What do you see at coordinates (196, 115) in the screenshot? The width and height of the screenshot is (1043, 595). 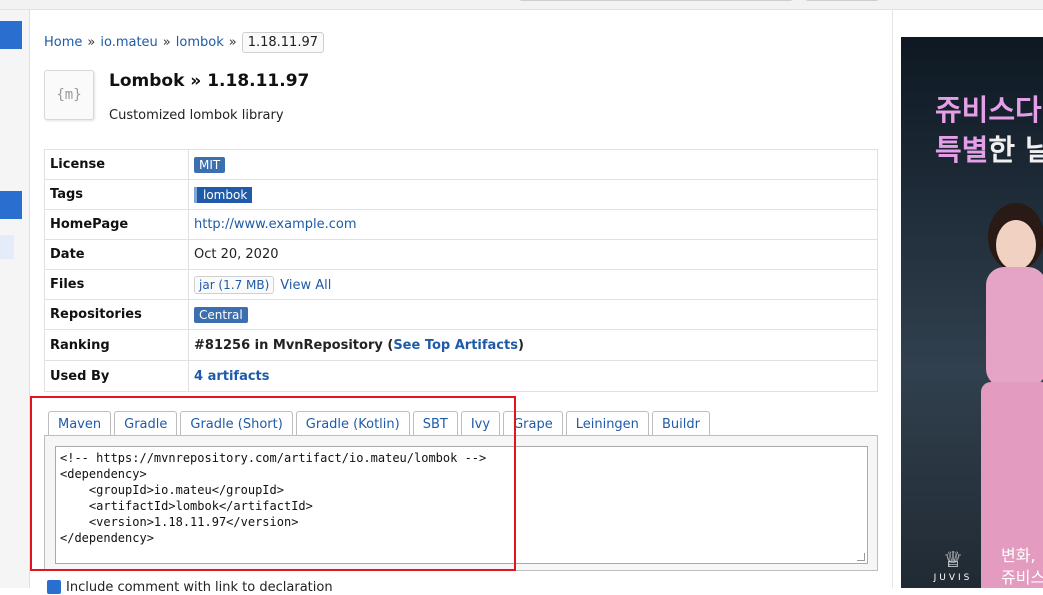 I see `page-subtitle: Customized lombok library` at bounding box center [196, 115].